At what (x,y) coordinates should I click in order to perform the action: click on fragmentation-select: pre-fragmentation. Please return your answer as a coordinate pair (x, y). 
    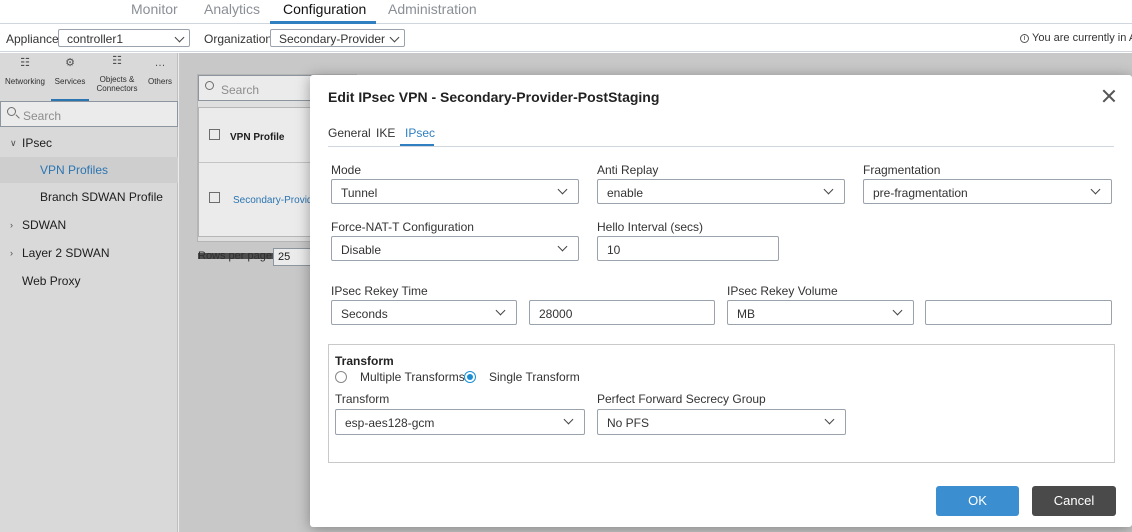
    Looking at the image, I should click on (987, 191).